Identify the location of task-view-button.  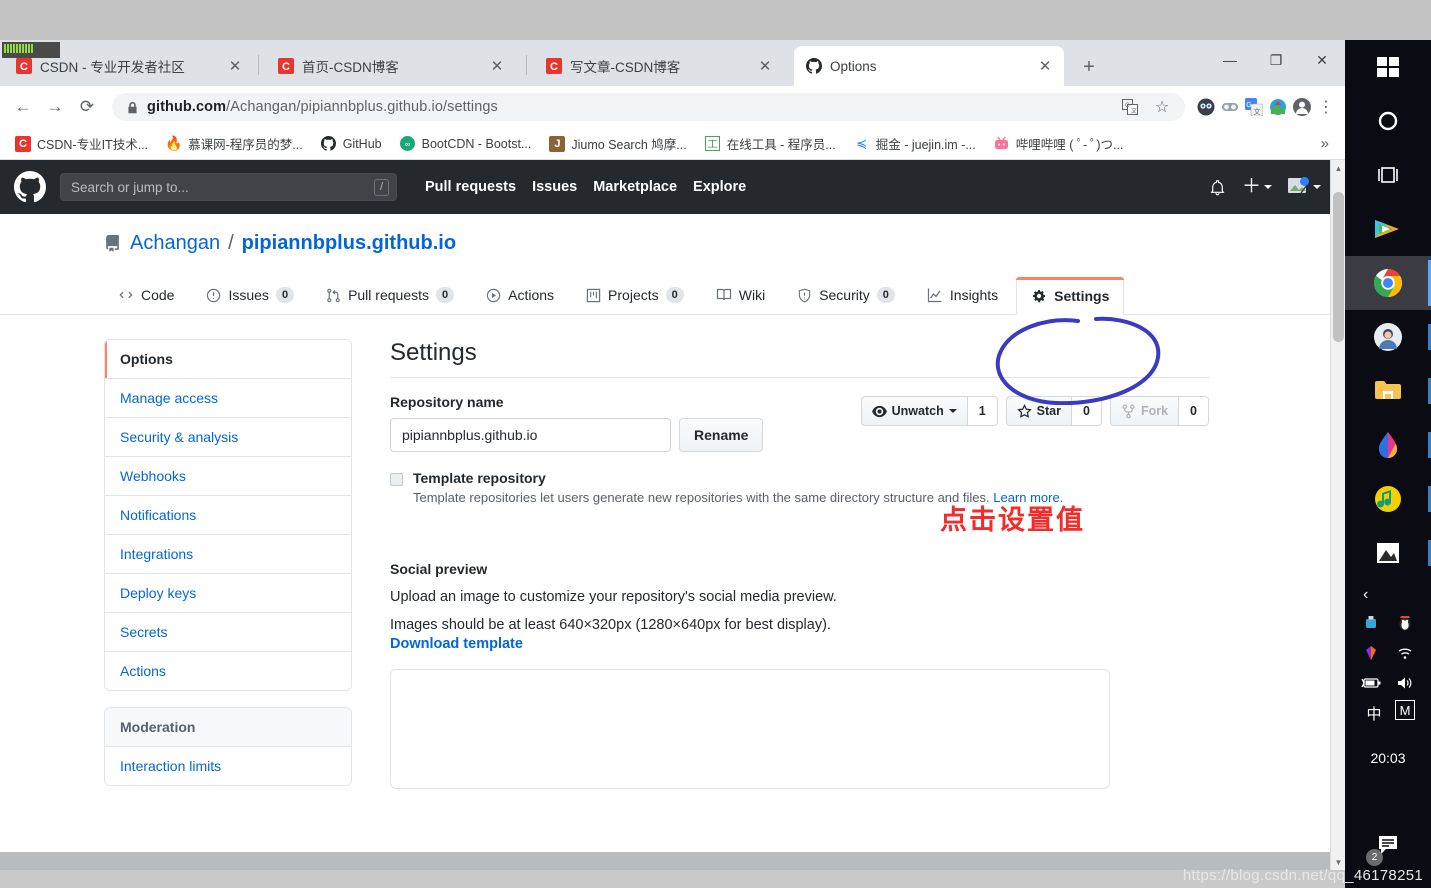
(1388, 175).